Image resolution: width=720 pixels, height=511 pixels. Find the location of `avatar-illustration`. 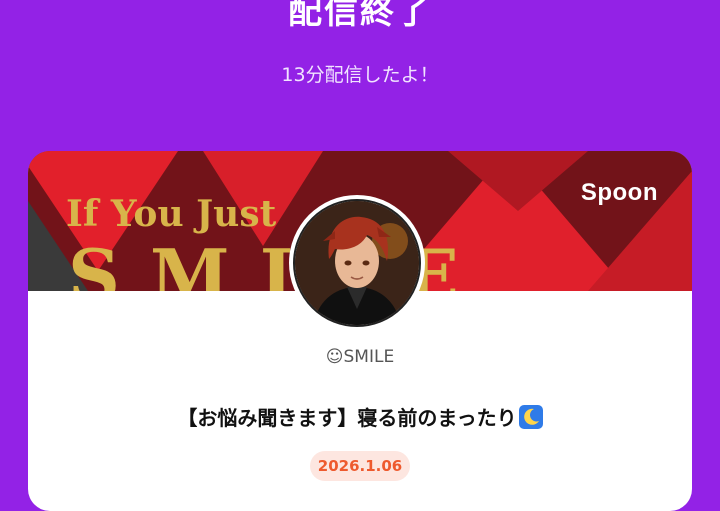

avatar-illustration is located at coordinates (357, 263).